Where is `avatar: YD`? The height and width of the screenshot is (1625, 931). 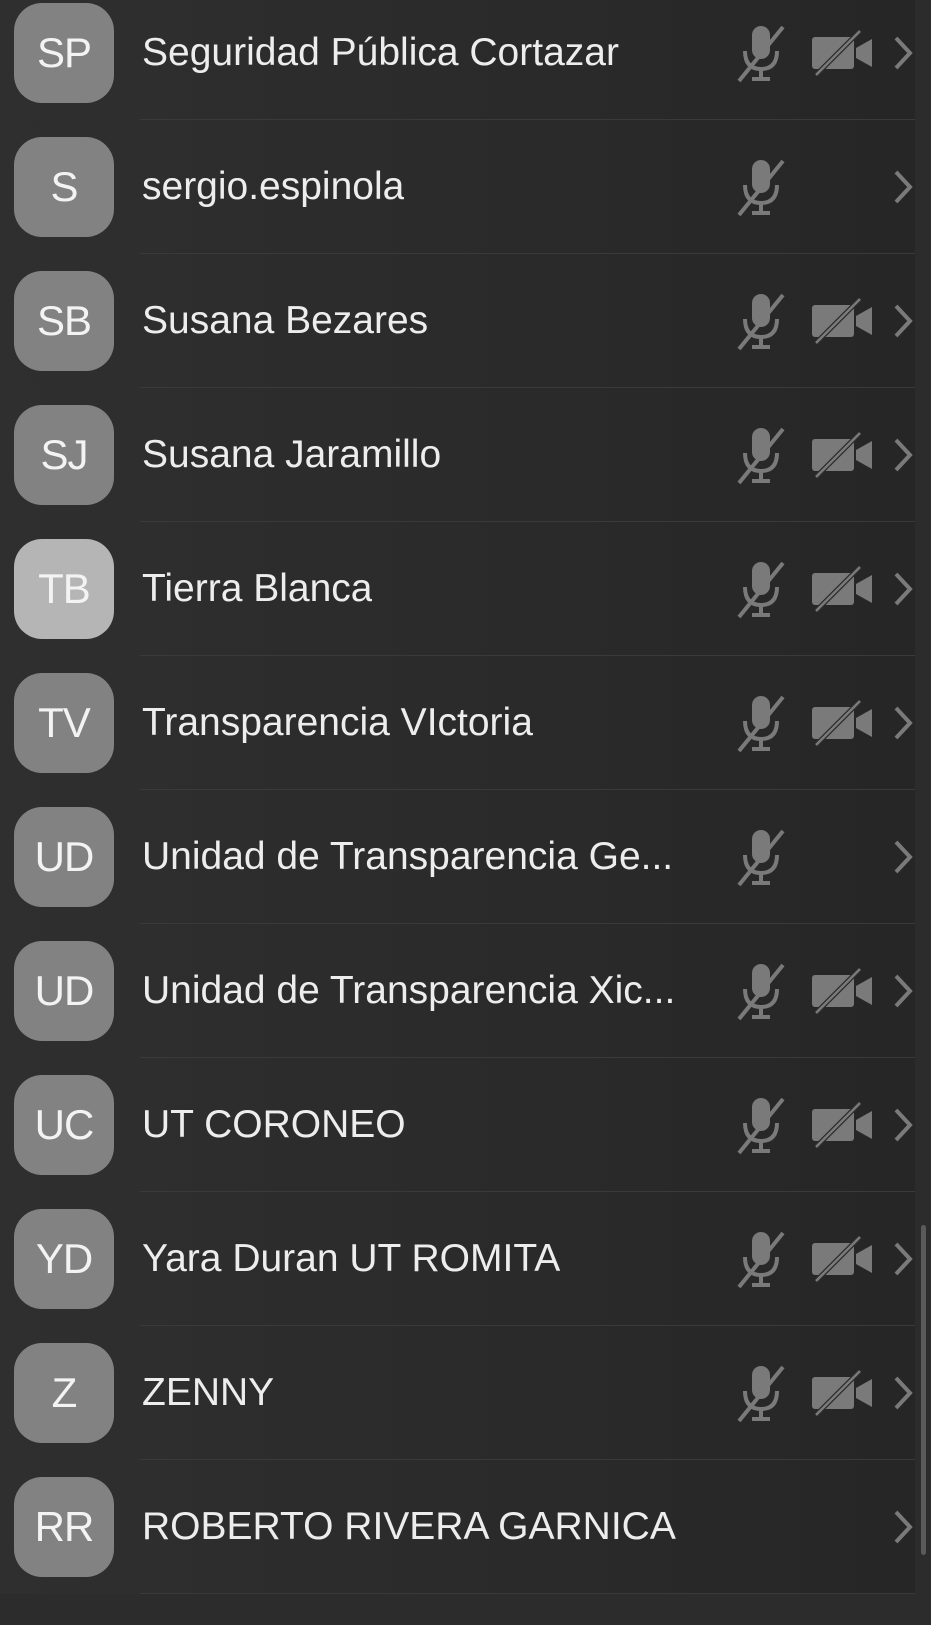 avatar: YD is located at coordinates (64, 1259).